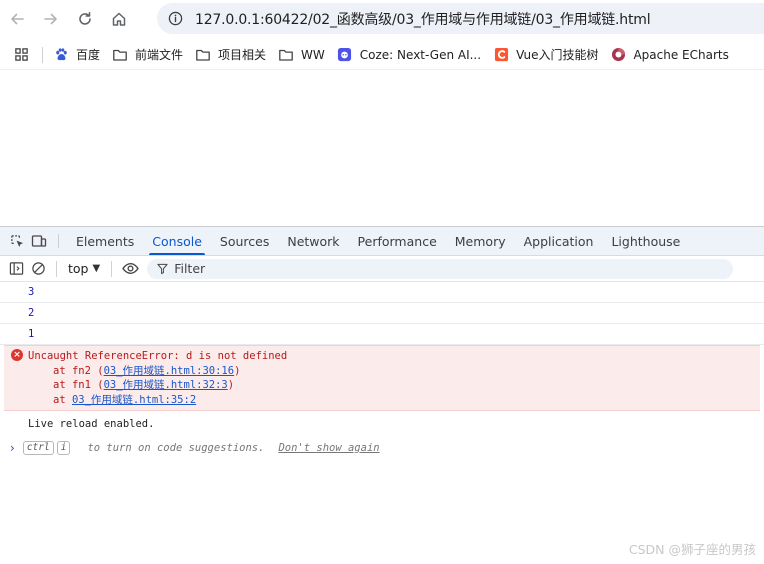  What do you see at coordinates (242, 55) in the screenshot?
I see `bookmark-label: 项目相关` at bounding box center [242, 55].